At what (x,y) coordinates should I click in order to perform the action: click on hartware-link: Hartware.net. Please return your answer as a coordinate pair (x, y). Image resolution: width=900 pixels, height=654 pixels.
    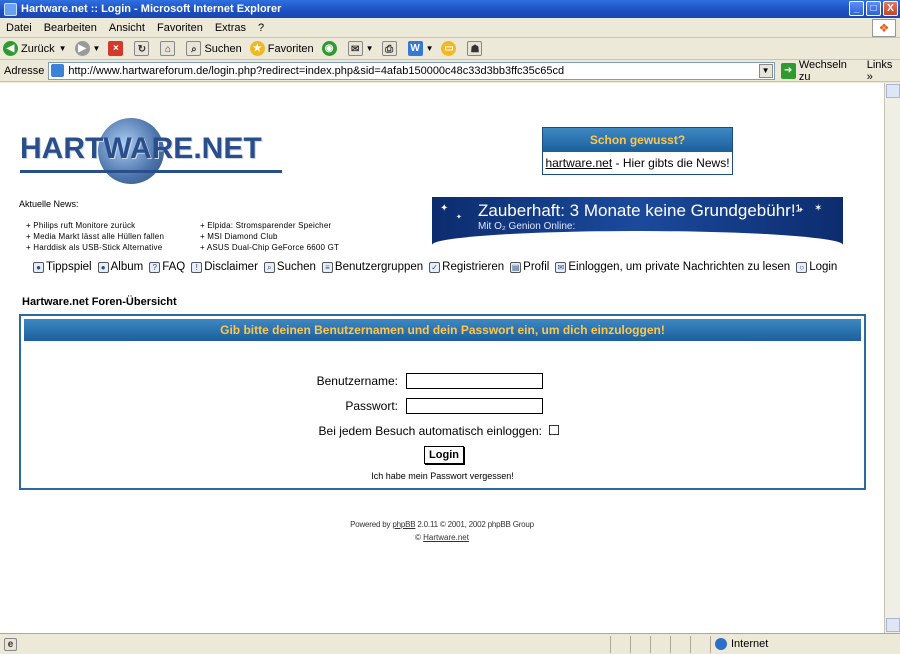
    Looking at the image, I should click on (446, 537).